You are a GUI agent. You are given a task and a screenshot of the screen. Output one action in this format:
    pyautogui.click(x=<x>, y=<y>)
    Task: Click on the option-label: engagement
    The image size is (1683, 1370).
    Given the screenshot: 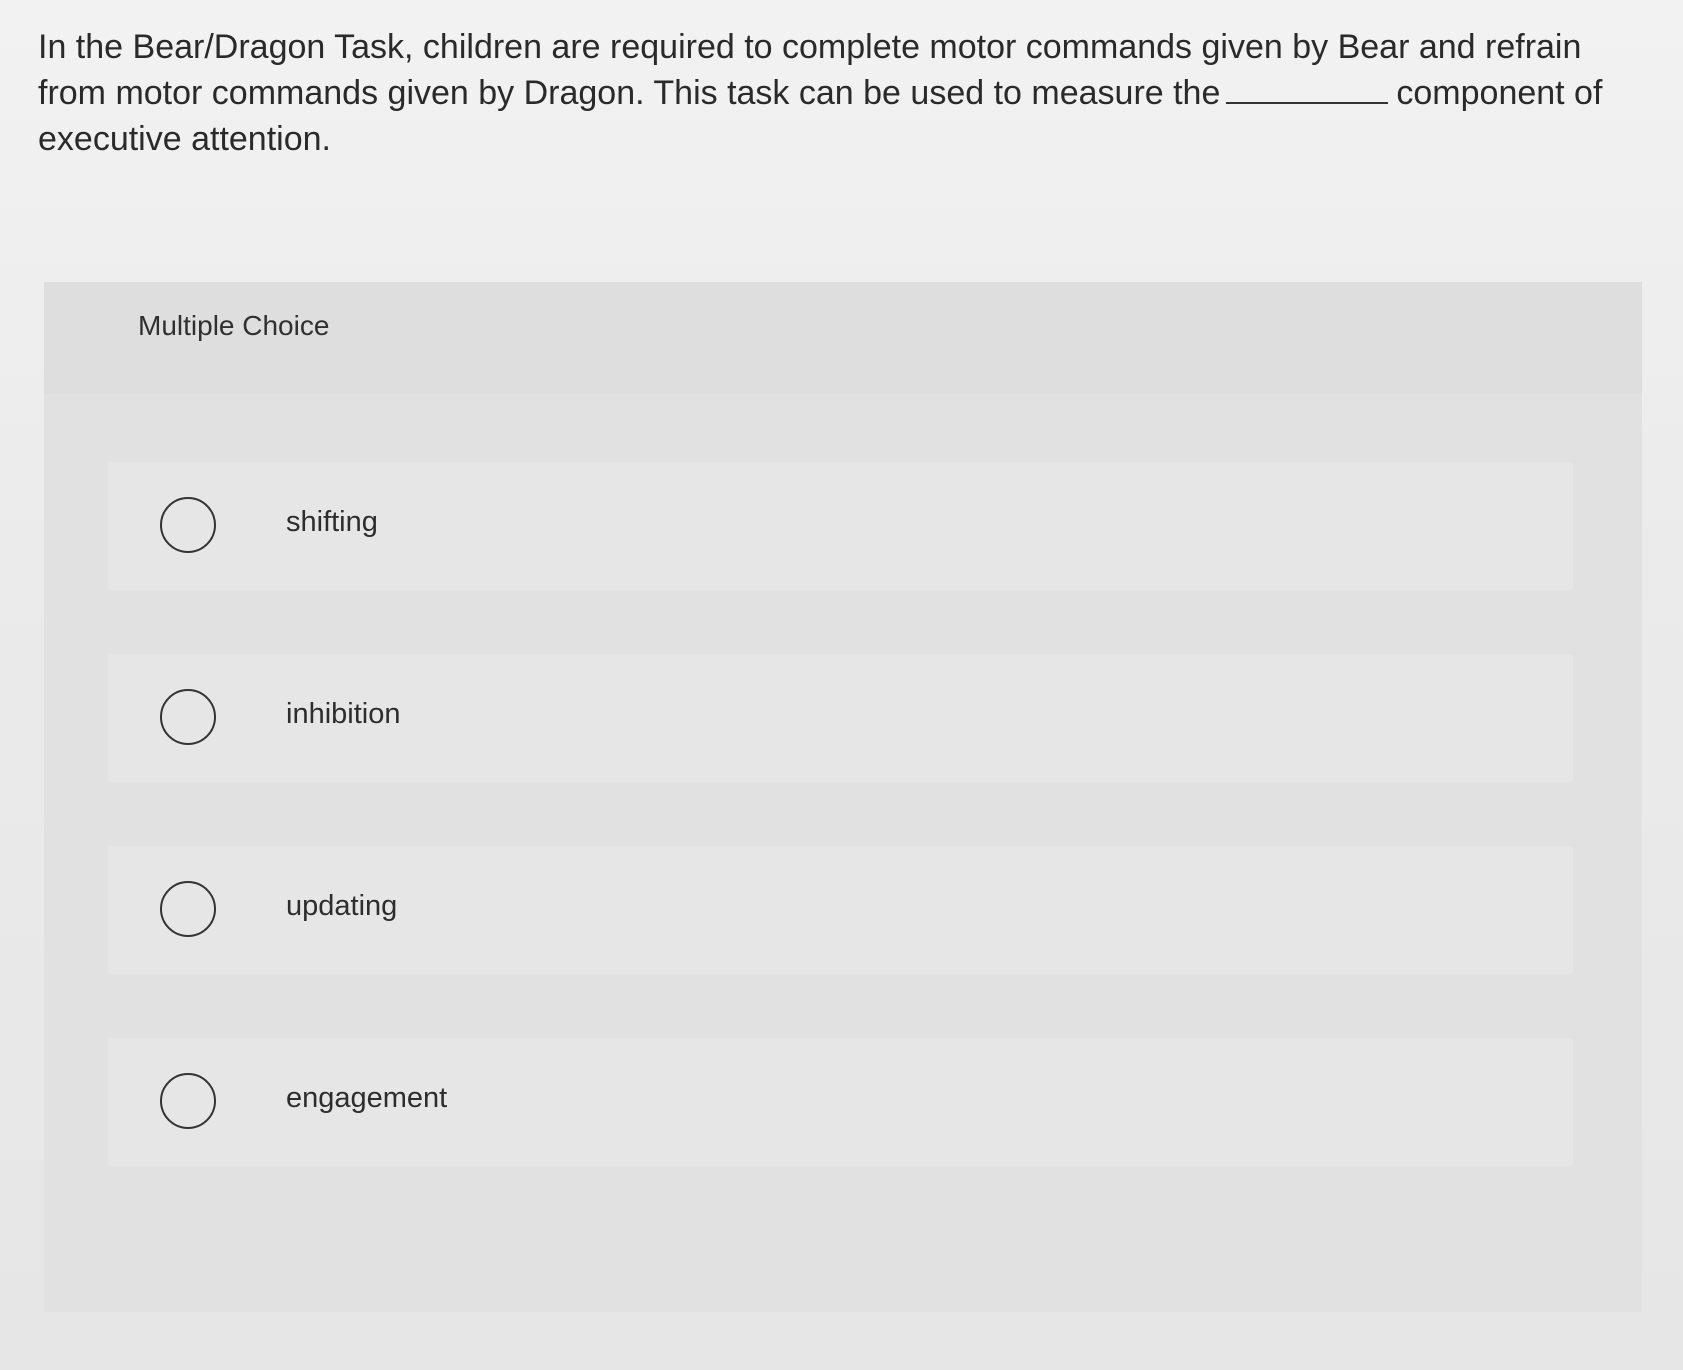 What is the action you would take?
    pyautogui.click(x=367, y=1098)
    